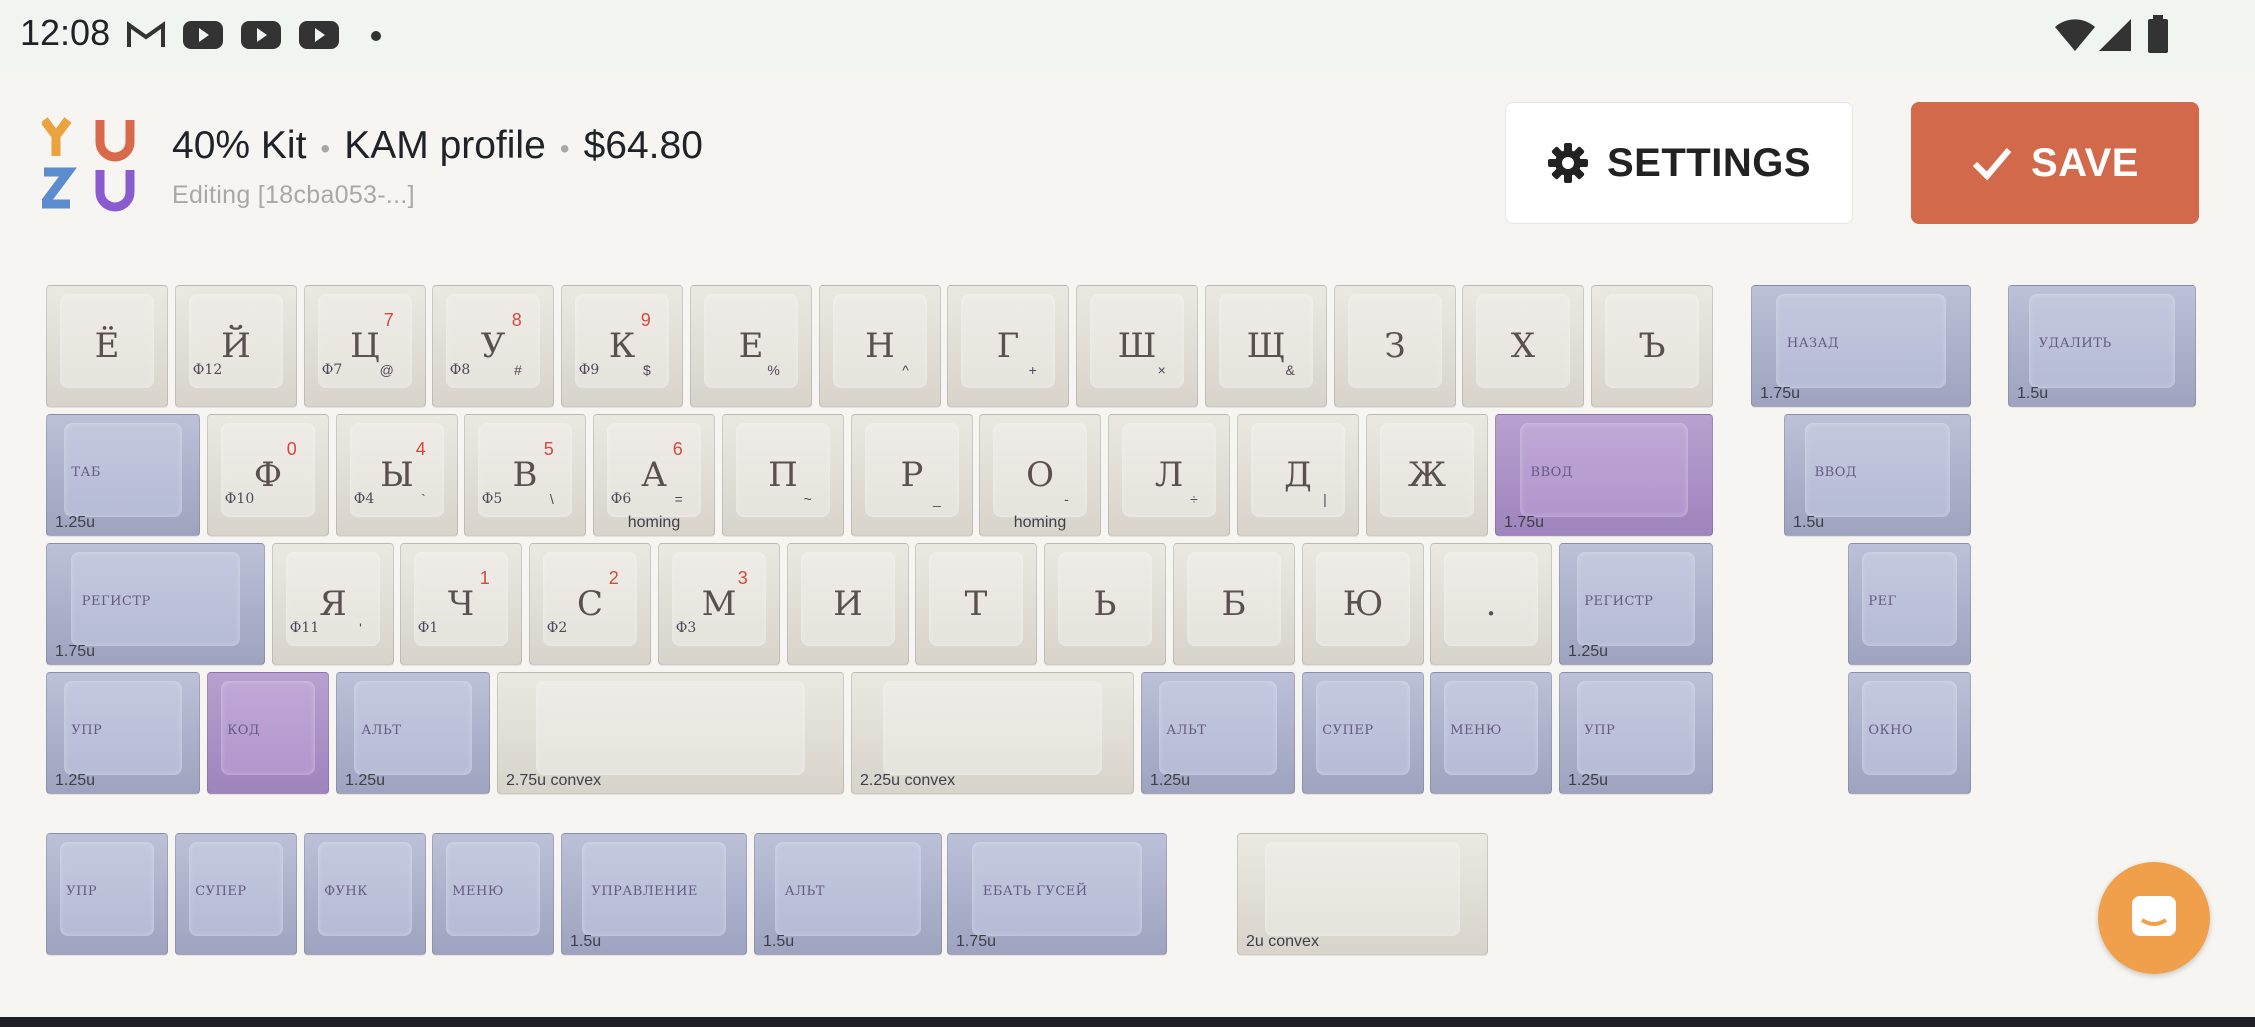 Image resolution: width=2255 pixels, height=1027 pixels. What do you see at coordinates (1325, 499) in the screenshot?
I see `key-sublegend-right: |` at bounding box center [1325, 499].